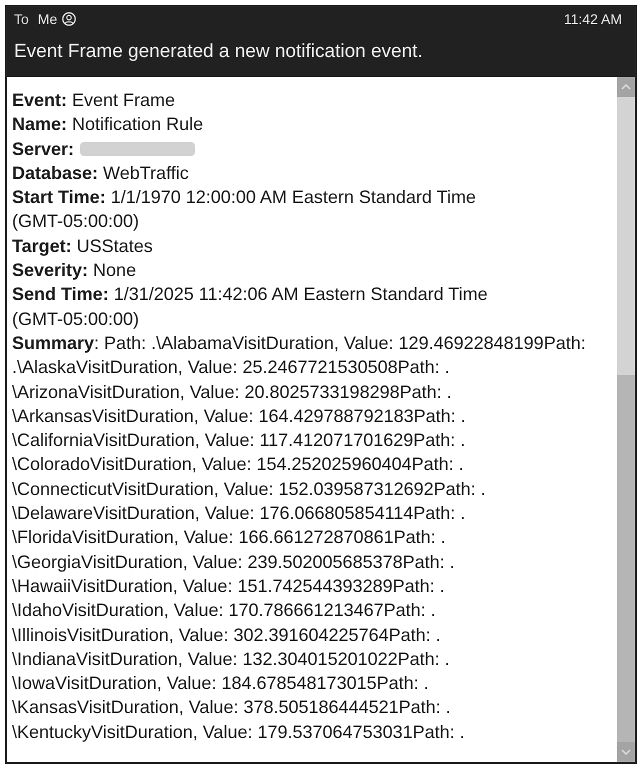 This screenshot has width=641, height=770. What do you see at coordinates (43, 149) in the screenshot?
I see `field-label: Server:` at bounding box center [43, 149].